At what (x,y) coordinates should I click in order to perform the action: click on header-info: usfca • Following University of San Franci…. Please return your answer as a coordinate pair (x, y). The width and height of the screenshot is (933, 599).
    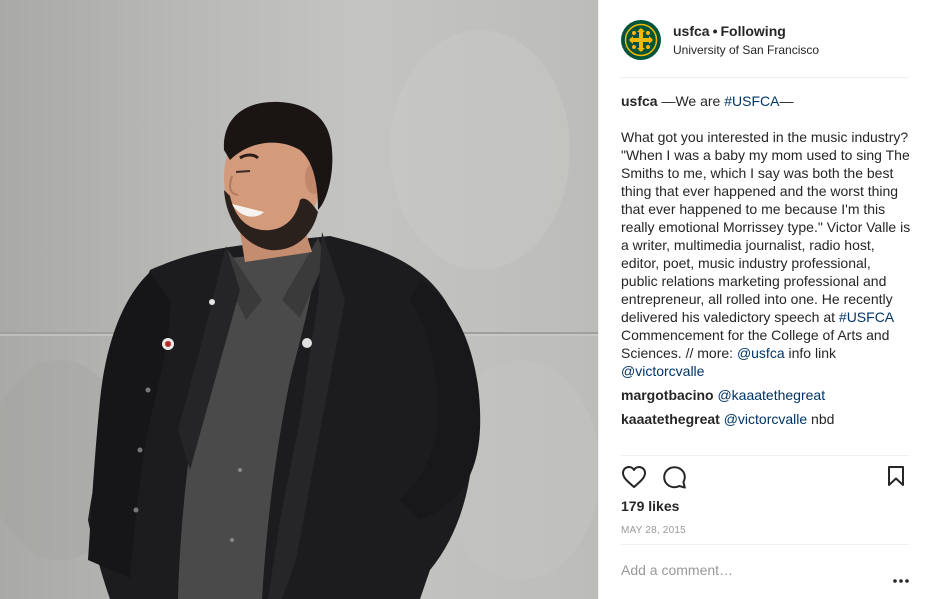
    Looking at the image, I should click on (746, 40).